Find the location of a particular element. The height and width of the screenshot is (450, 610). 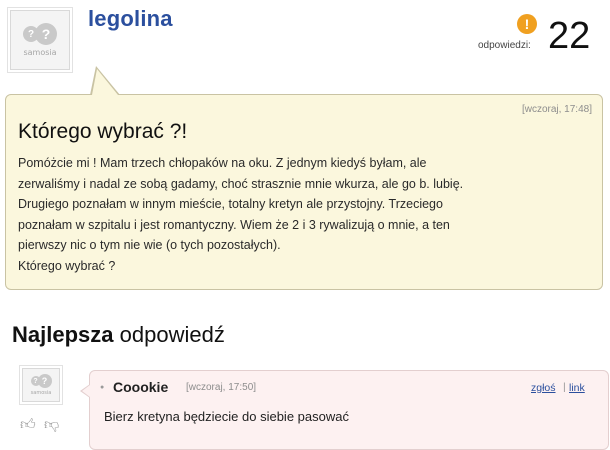

best-answer-heading: Najlepsza odpowiedź is located at coordinates (118, 335).